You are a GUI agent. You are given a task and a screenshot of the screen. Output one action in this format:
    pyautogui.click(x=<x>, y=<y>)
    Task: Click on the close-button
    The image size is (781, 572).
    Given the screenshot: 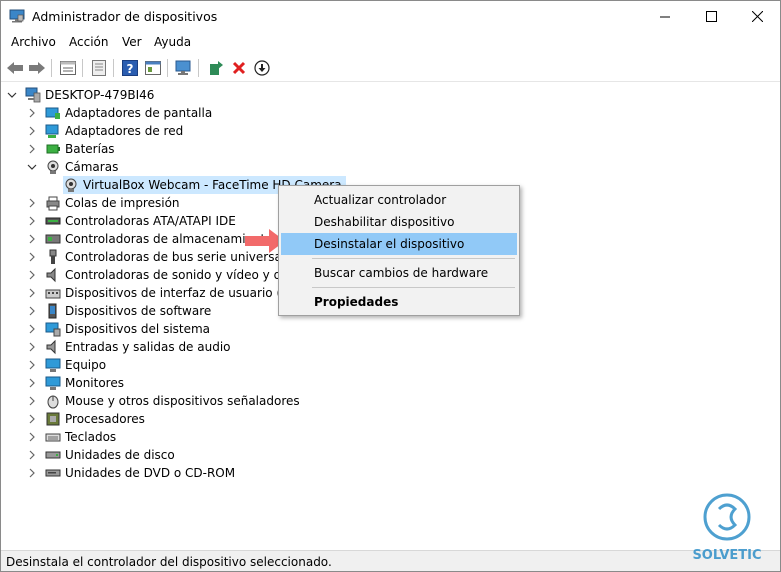 What is the action you would take?
    pyautogui.click(x=757, y=16)
    